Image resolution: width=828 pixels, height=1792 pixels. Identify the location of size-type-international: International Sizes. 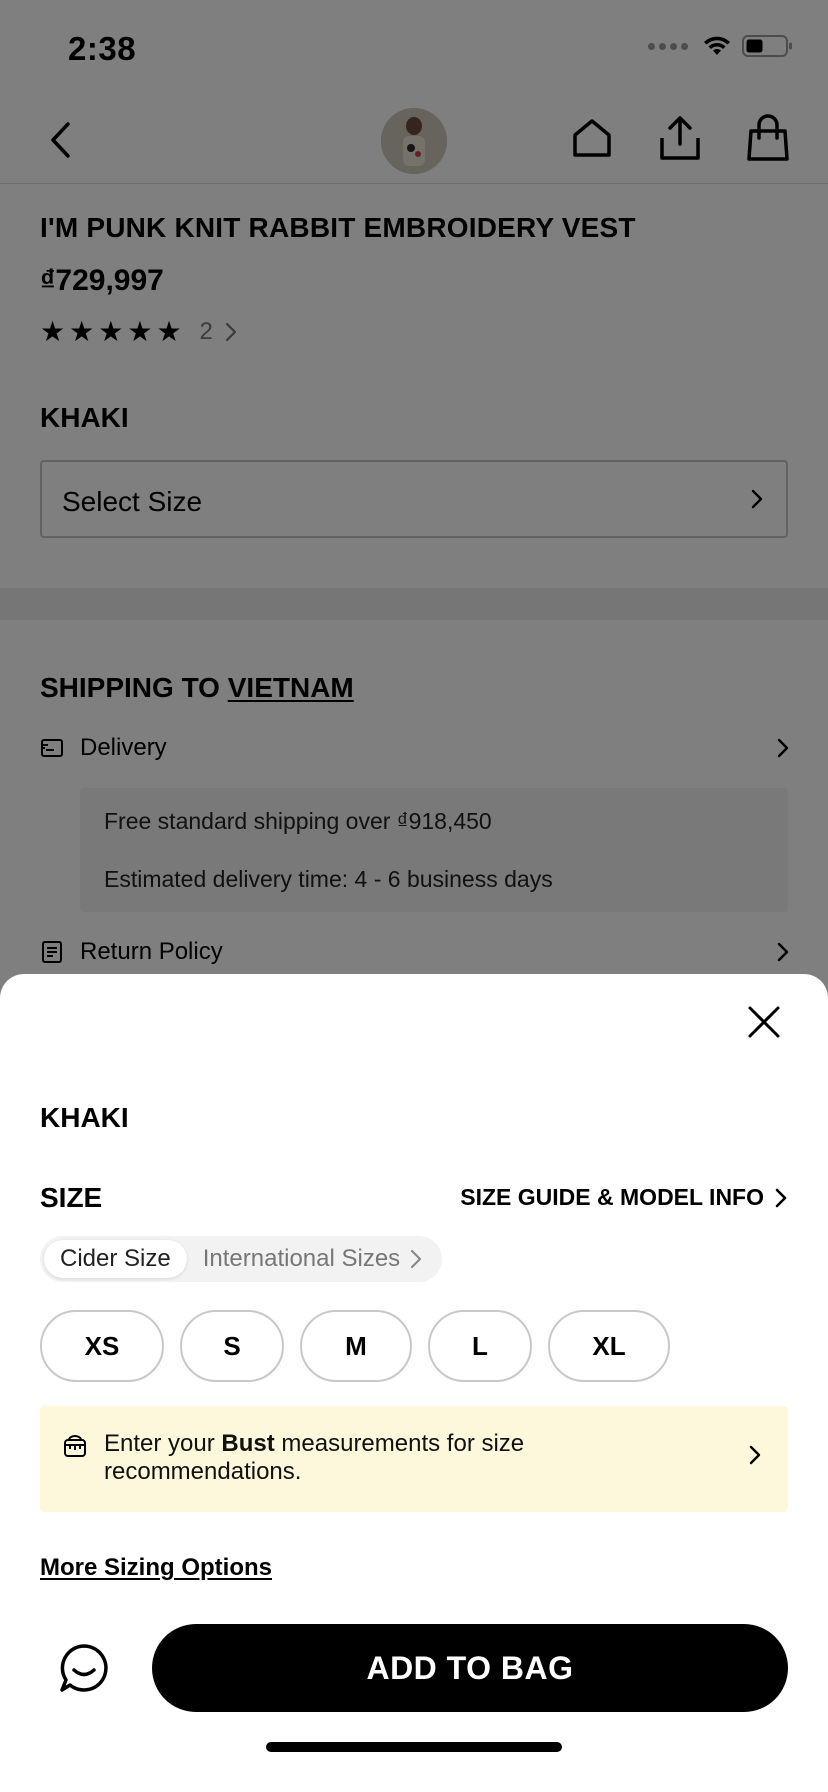
(312, 1259).